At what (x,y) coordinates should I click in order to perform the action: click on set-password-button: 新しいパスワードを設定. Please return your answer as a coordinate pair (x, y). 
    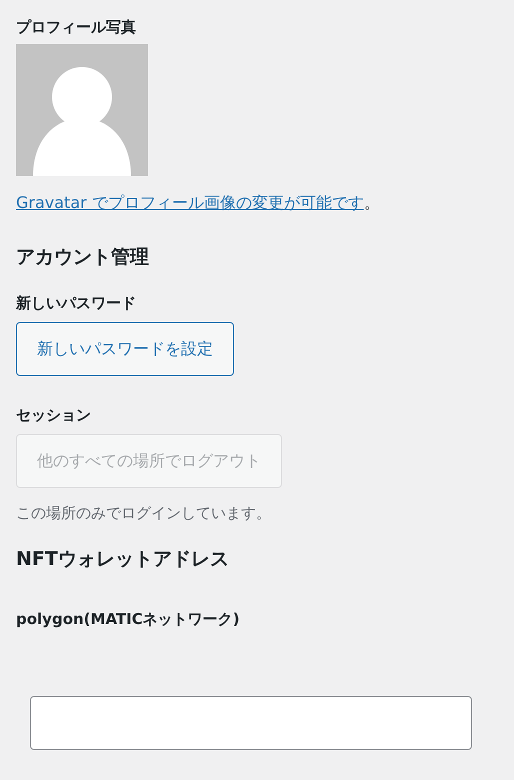
    Looking at the image, I should click on (125, 349).